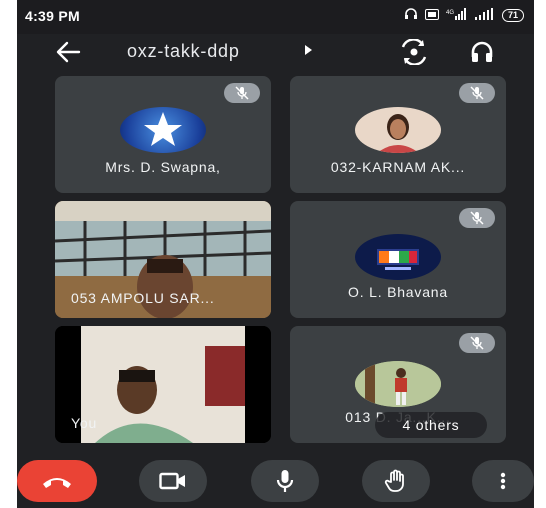 This screenshot has height=508, width=546. I want to click on more-options-button, so click(503, 481).